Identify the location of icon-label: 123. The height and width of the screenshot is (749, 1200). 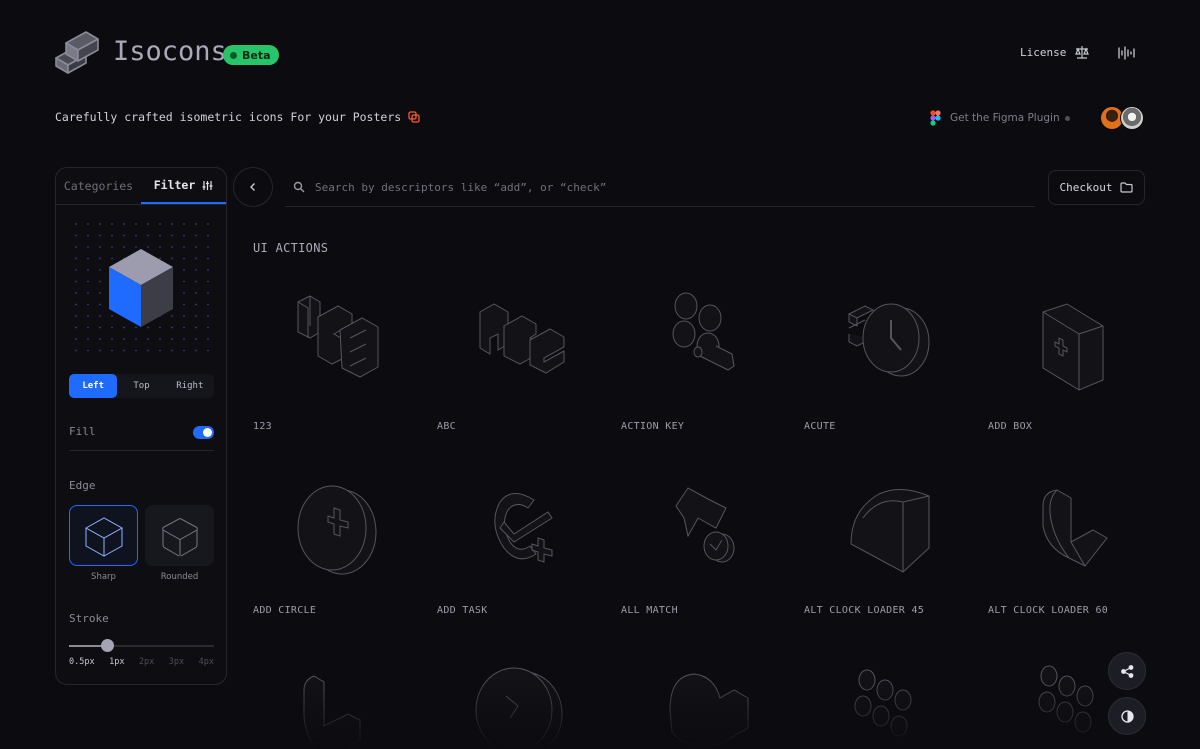
(262, 426).